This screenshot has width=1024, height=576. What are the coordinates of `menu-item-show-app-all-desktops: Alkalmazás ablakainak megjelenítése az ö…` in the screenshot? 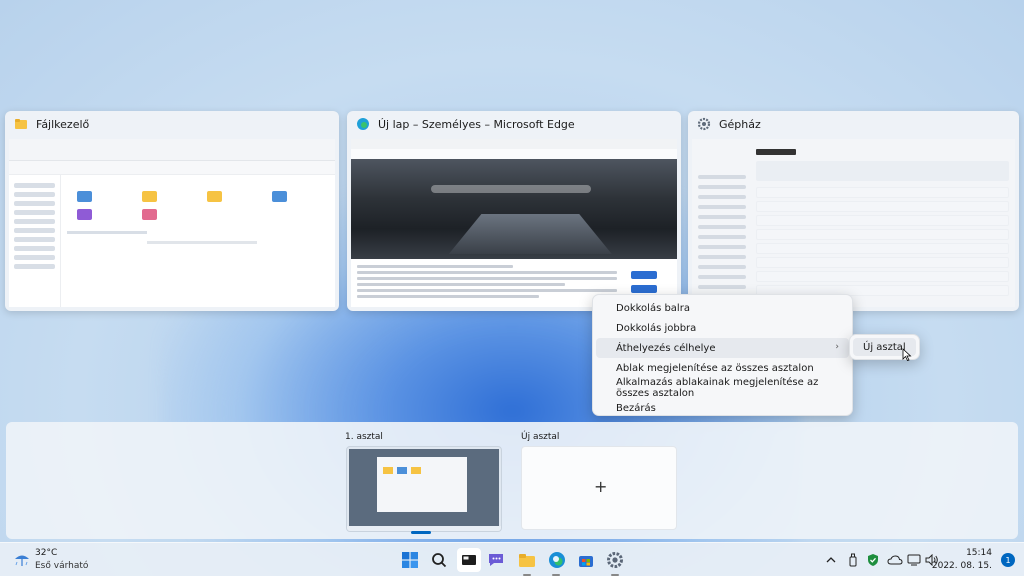 It's located at (722, 388).